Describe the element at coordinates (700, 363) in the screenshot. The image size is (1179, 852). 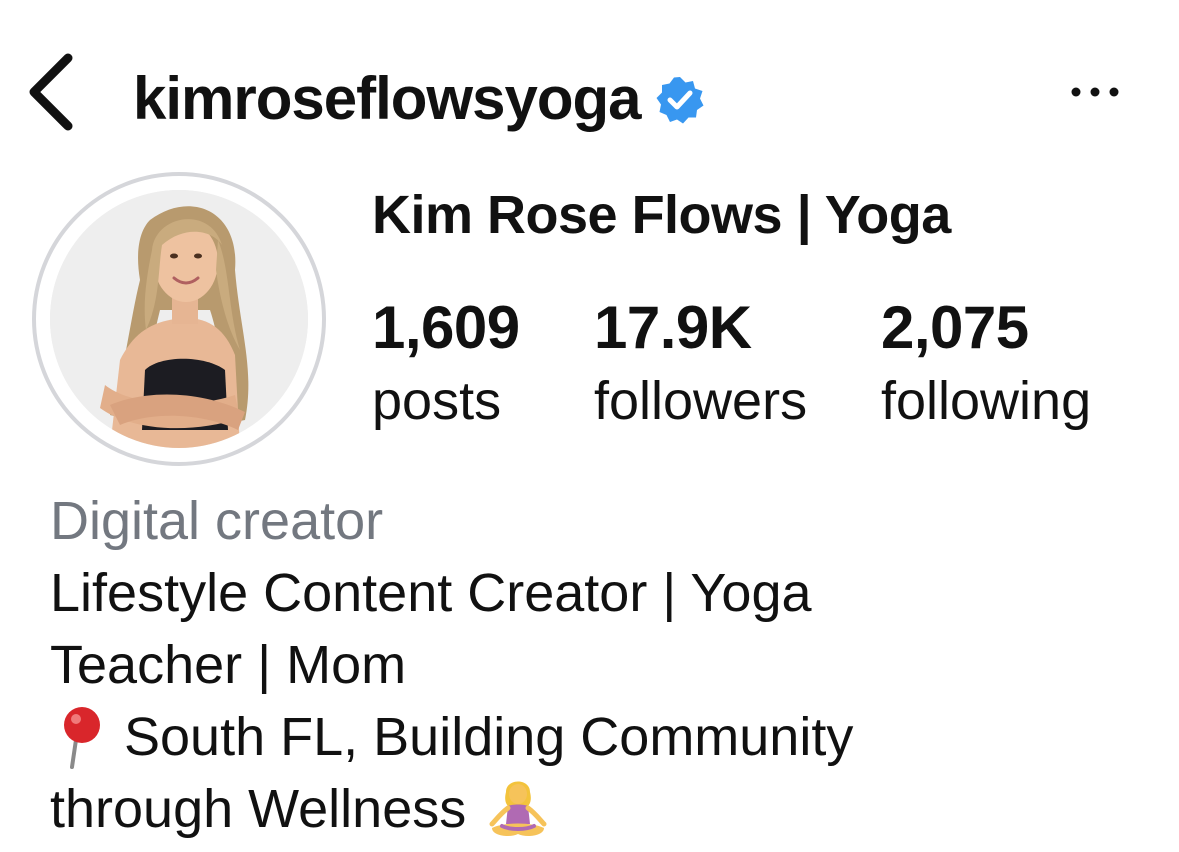
I see `followers-stat: 17.9K followers` at that location.